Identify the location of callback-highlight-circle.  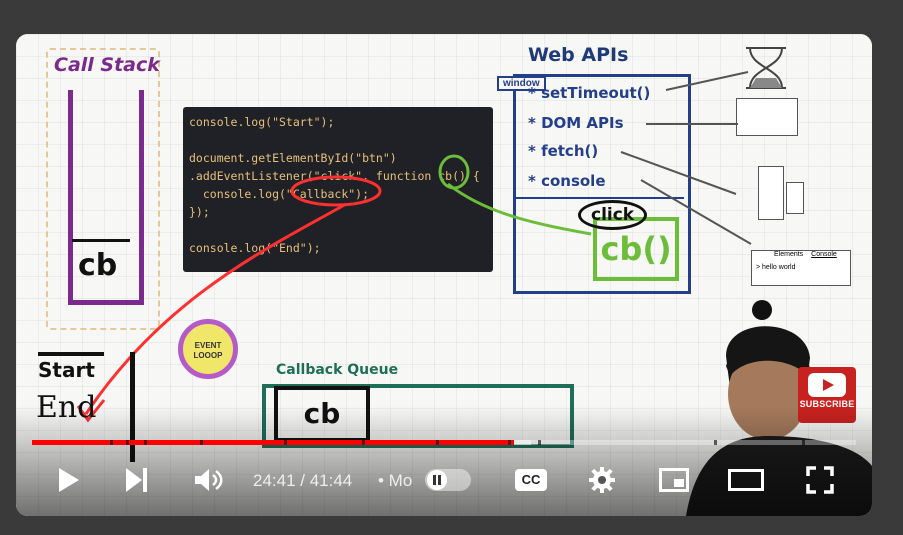
(336, 191).